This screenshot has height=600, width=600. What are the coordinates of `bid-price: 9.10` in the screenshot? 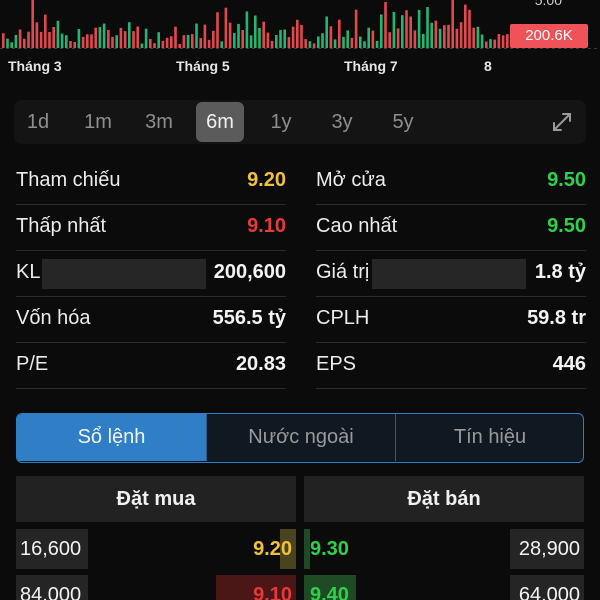 It's located at (272, 587).